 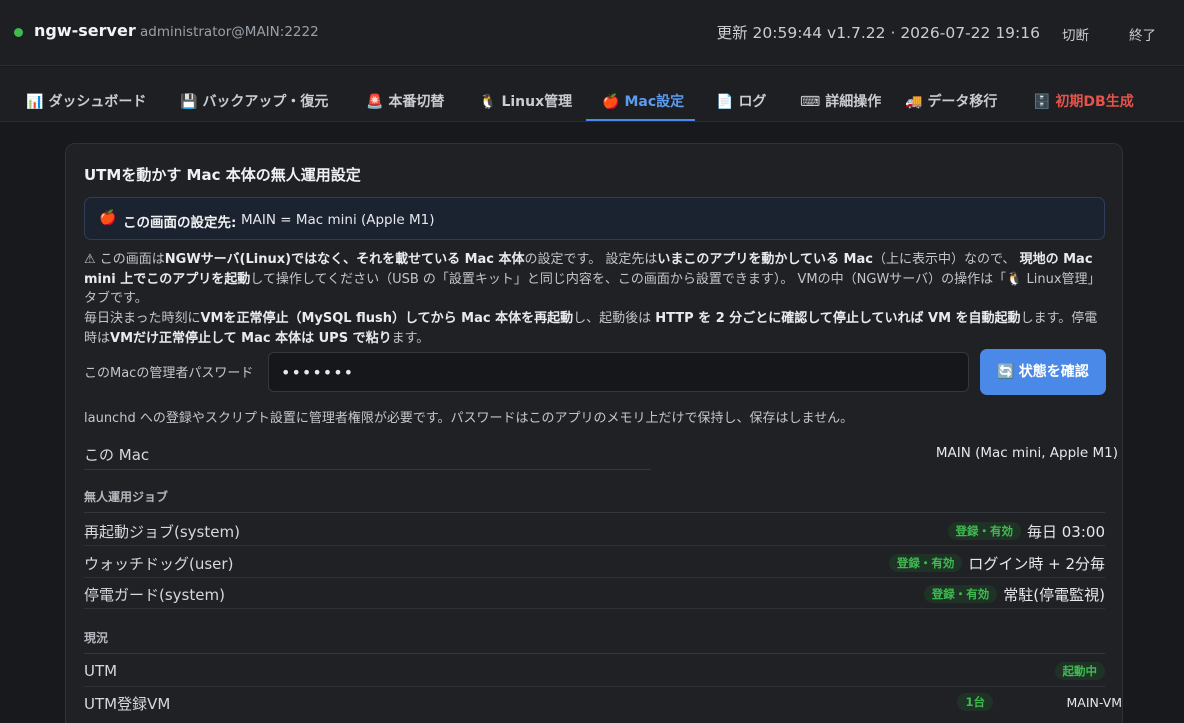 I want to click on divider, so click(x=367, y=469).